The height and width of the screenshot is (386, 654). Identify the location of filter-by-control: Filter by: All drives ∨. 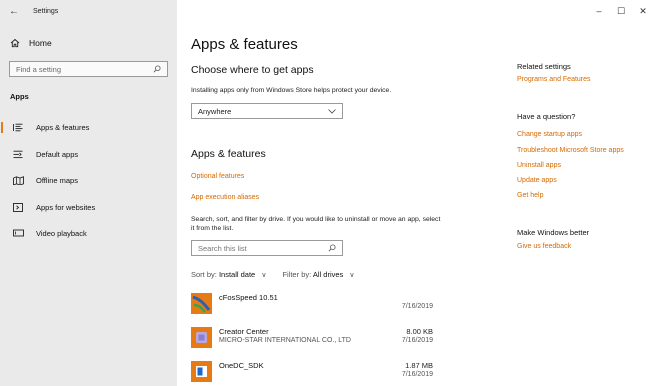
(318, 274).